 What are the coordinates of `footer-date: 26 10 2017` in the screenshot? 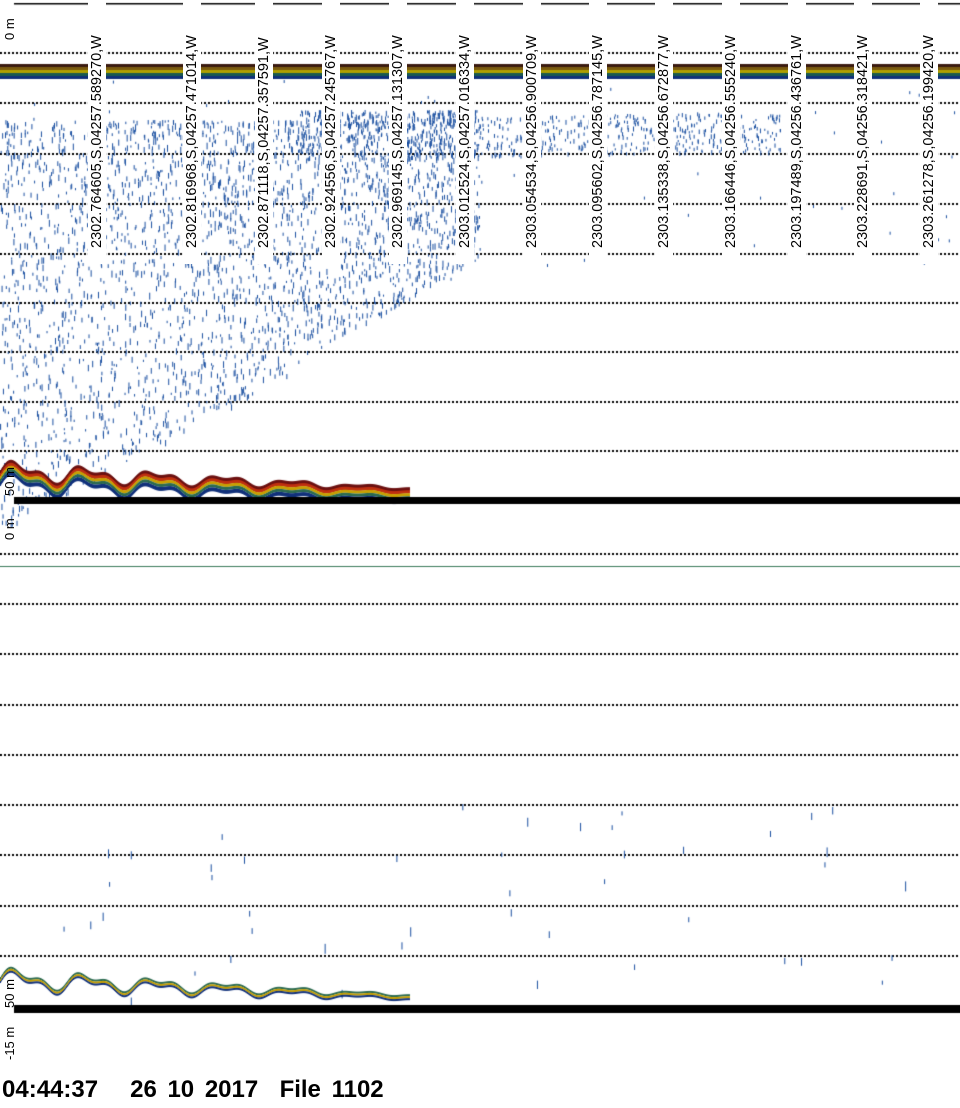 It's located at (194, 1089).